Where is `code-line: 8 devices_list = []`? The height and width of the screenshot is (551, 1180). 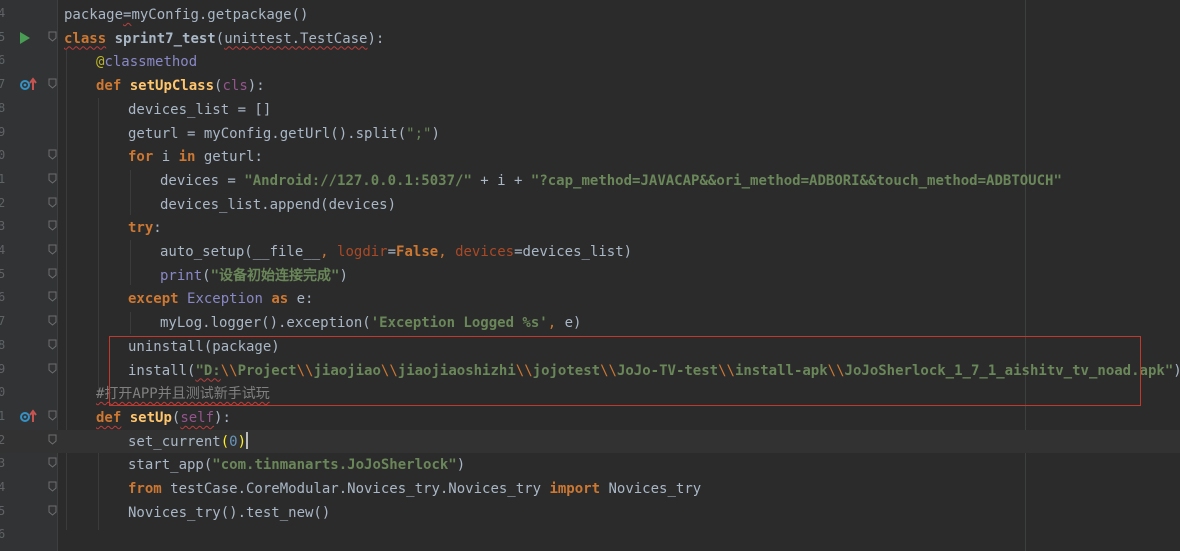 code-line: 8 devices_list = [] is located at coordinates (590, 110).